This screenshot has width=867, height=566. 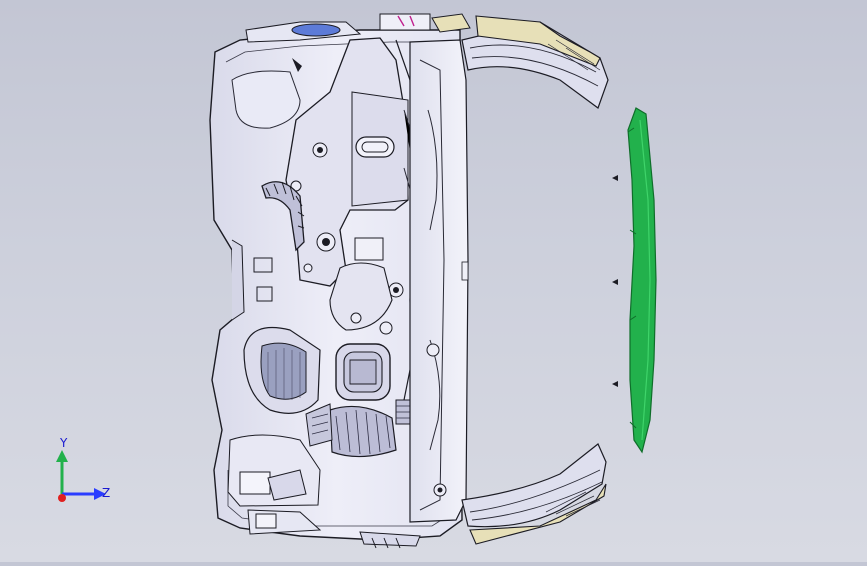 What do you see at coordinates (615, 281) in the screenshot?
I see `direction-markers` at bounding box center [615, 281].